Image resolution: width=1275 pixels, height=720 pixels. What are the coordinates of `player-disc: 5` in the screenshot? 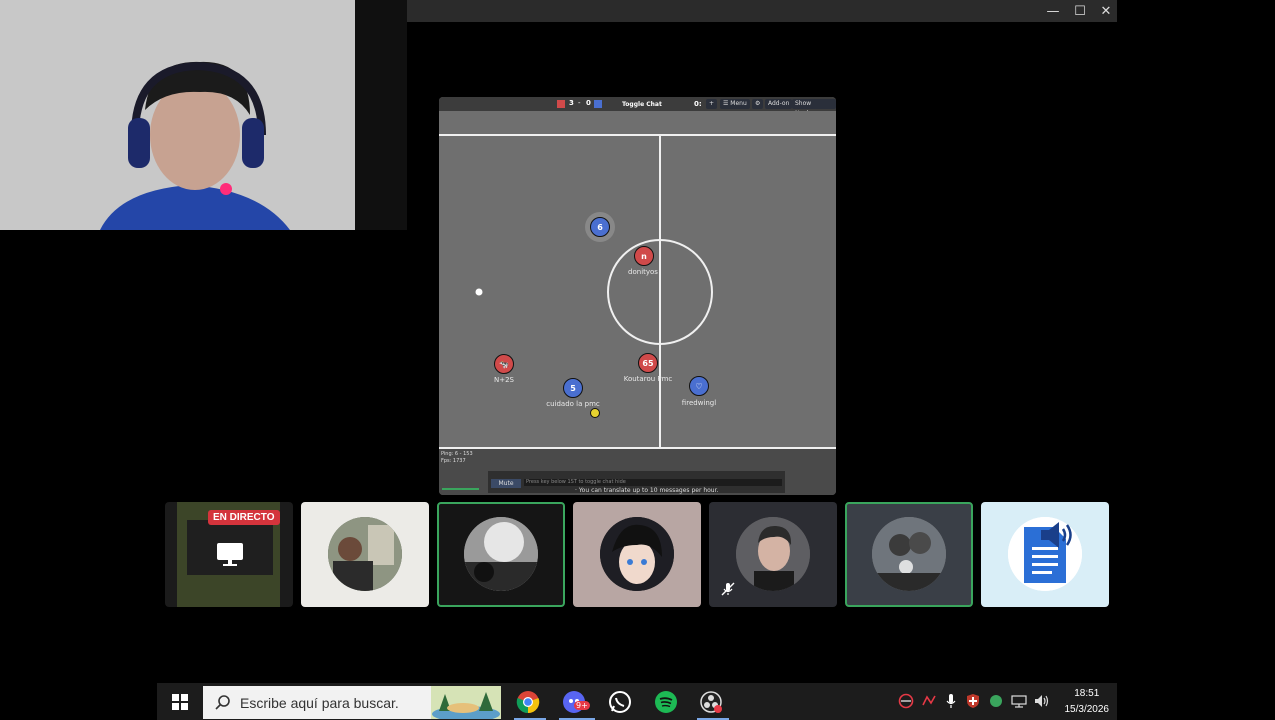 It's located at (573, 388).